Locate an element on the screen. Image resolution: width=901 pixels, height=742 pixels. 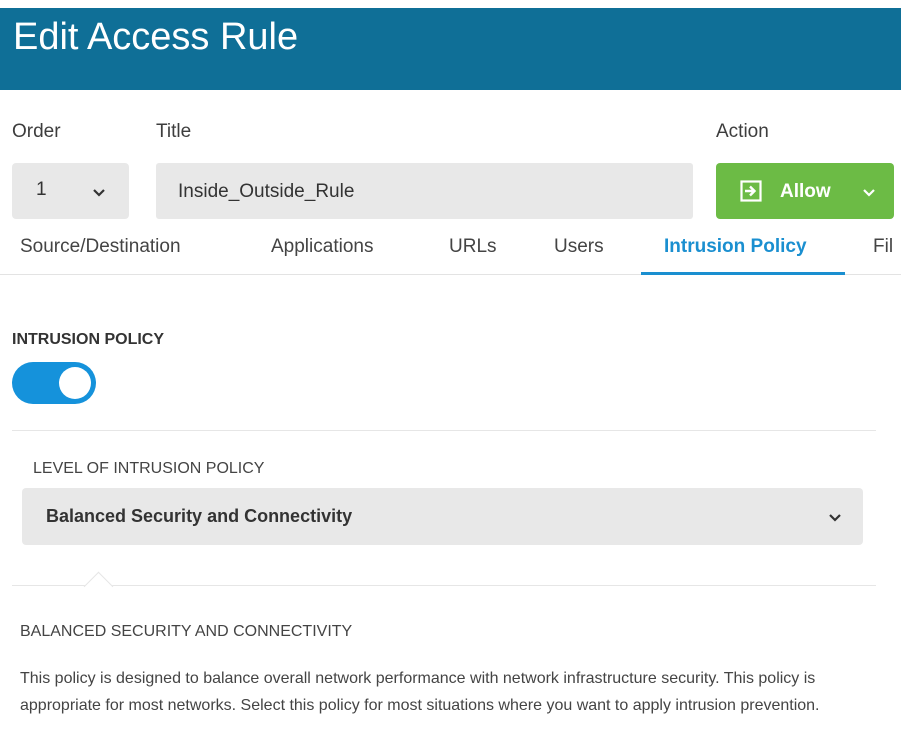
action-allow-label: Allow is located at coordinates (805, 191).